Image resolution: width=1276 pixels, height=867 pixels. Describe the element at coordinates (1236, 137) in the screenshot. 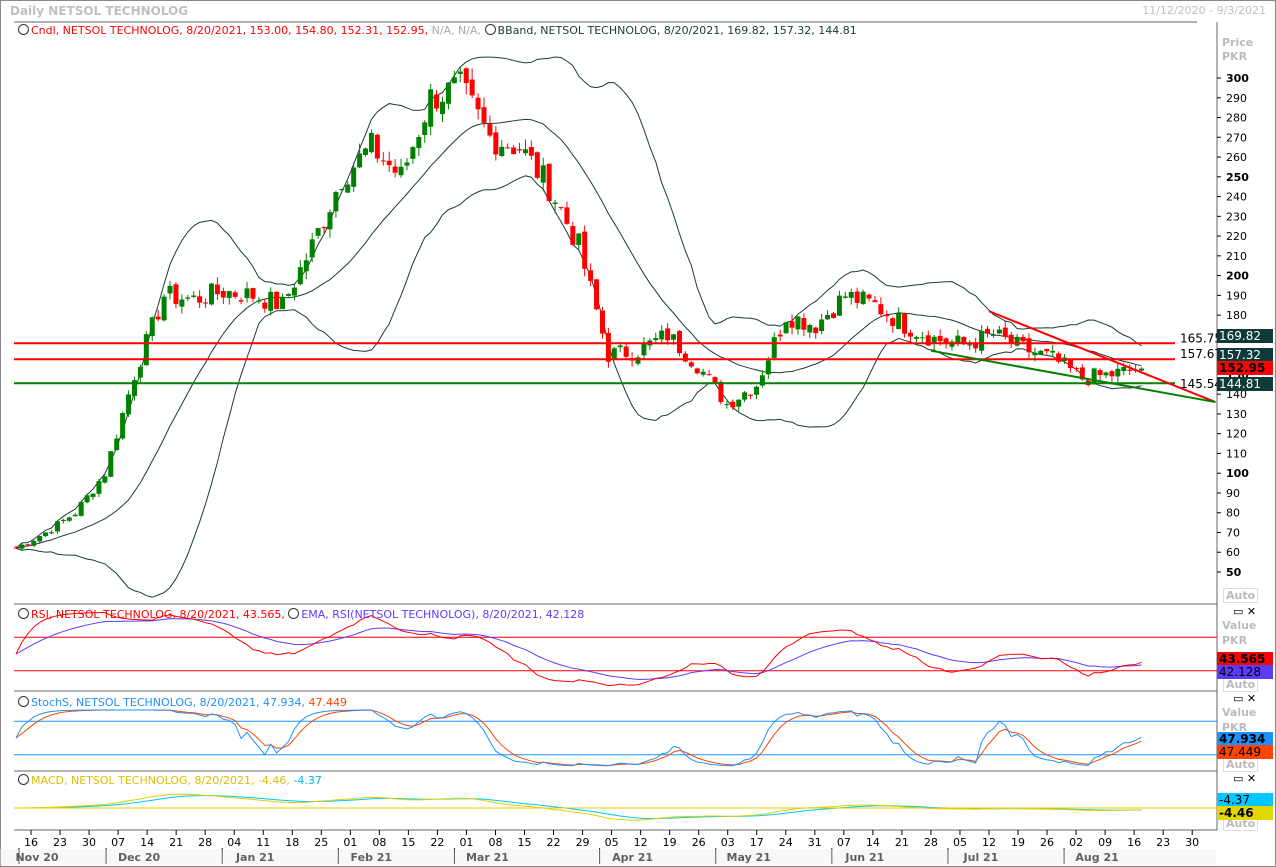

I see `y-tick-label: 270` at that location.